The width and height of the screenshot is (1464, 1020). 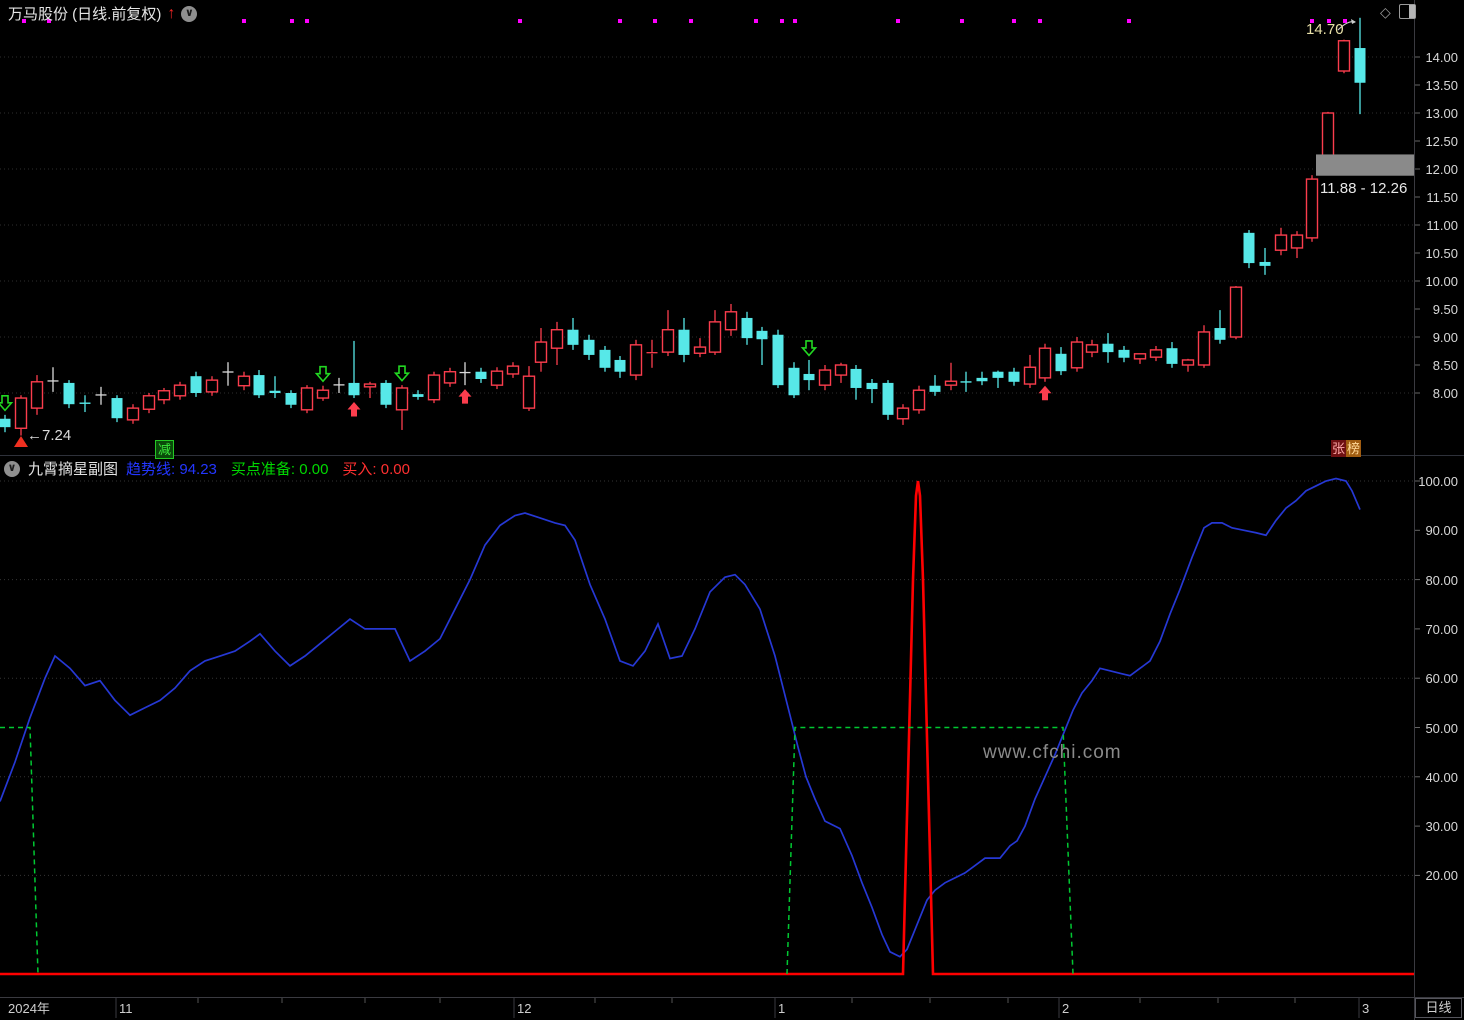 I want to click on subchart-header: ∨ 九霄摘星副图 趋势线: 94.23 买点准备: 0.00 买入: 0.00, so click(x=207, y=468).